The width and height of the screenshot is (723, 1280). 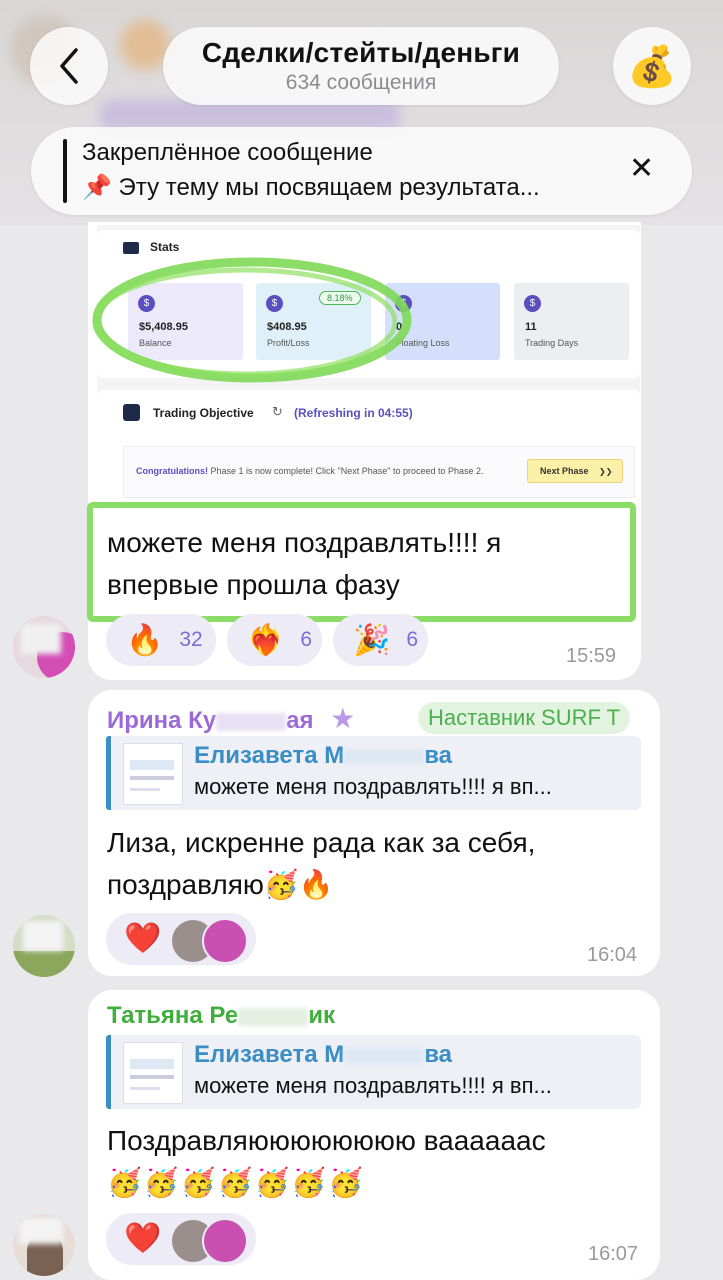 I want to click on chevron-left-icon, so click(x=69, y=66).